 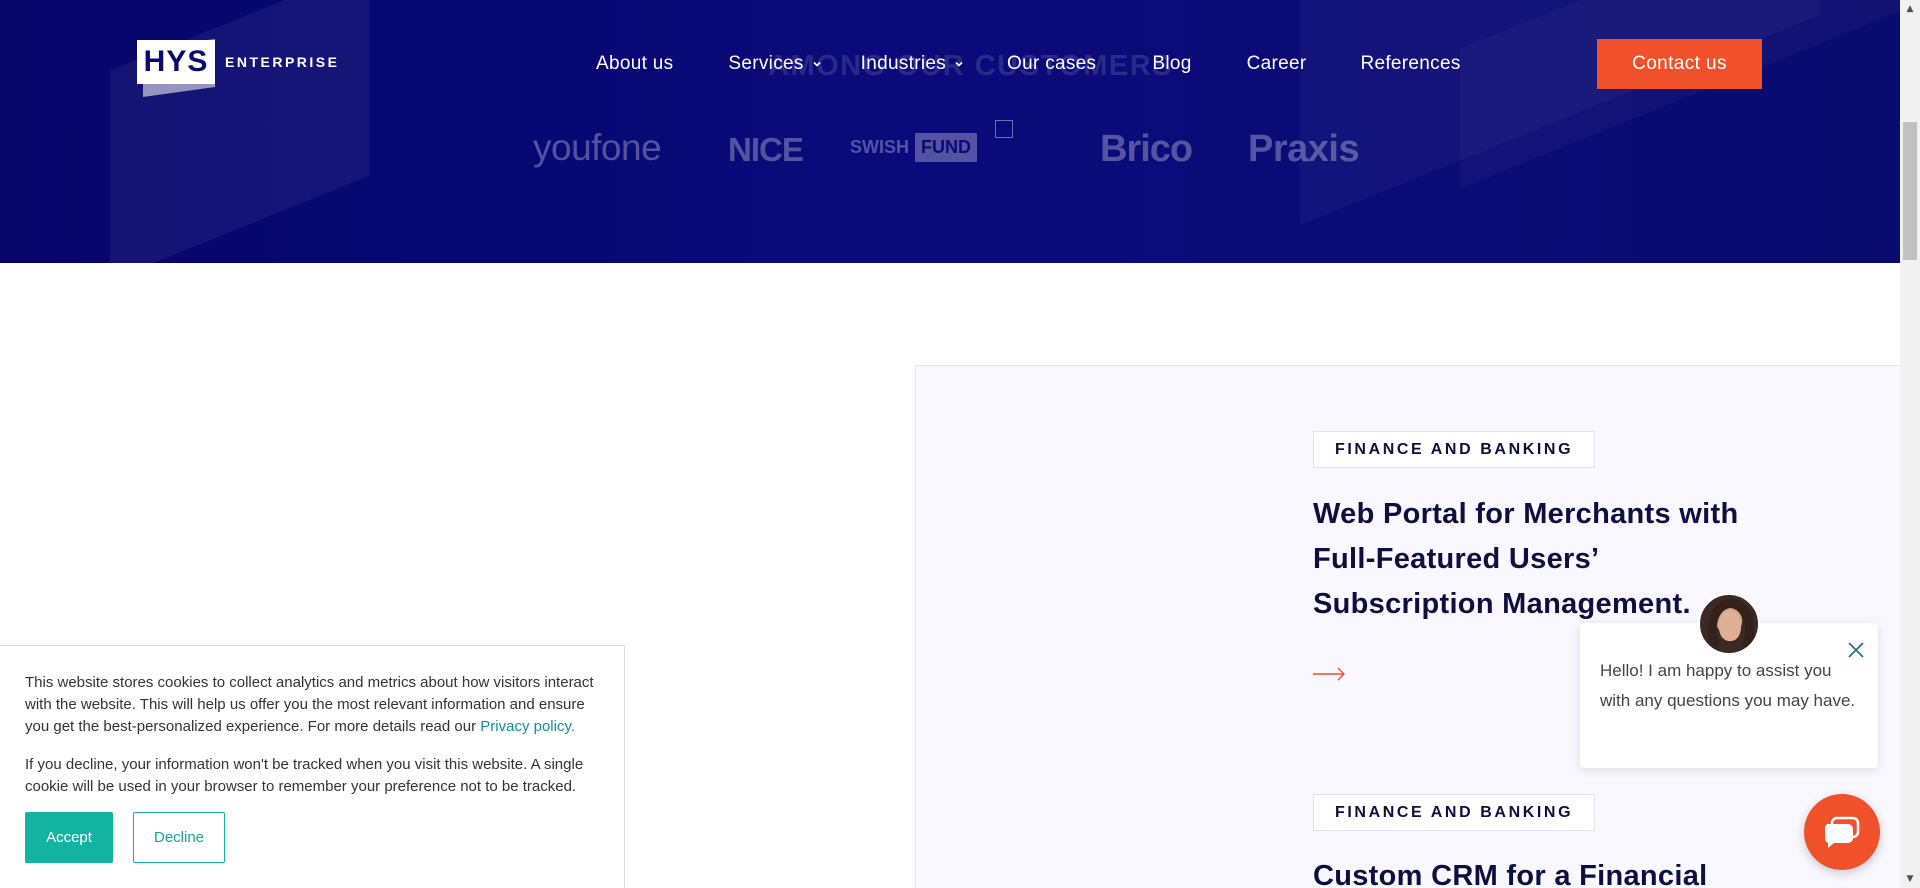 What do you see at coordinates (903, 63) in the screenshot?
I see `nav-label: Industries` at bounding box center [903, 63].